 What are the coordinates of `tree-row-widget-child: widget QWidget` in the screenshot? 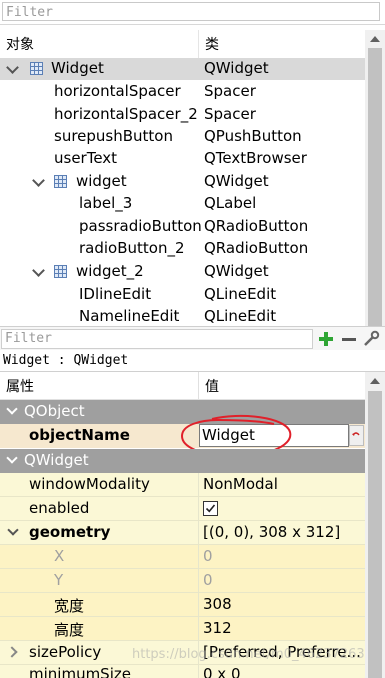 It's located at (182, 182).